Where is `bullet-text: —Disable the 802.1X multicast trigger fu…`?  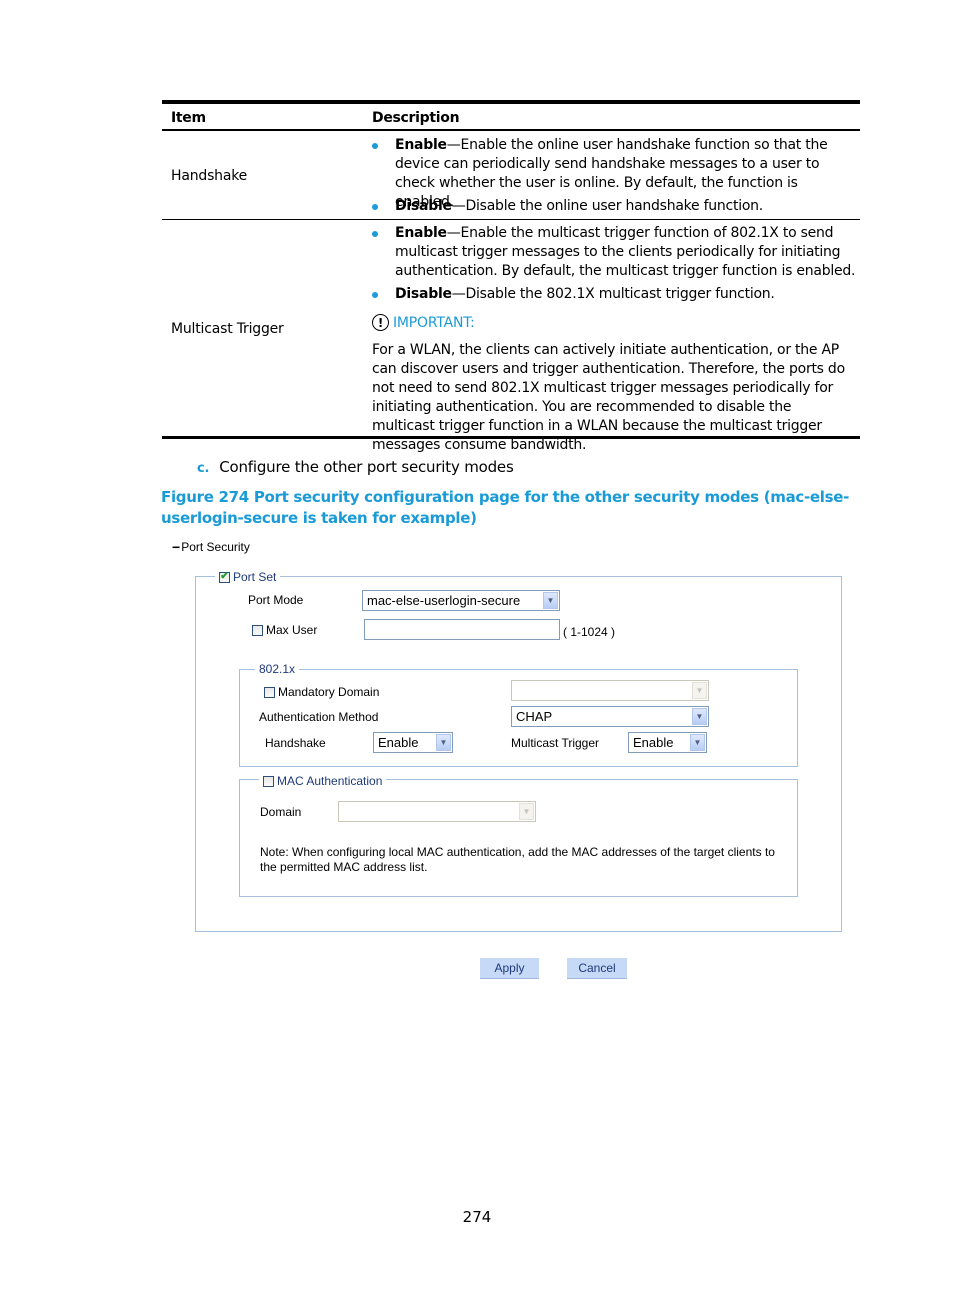 bullet-text: —Disable the 802.1X multicast trigger fu… is located at coordinates (613, 294).